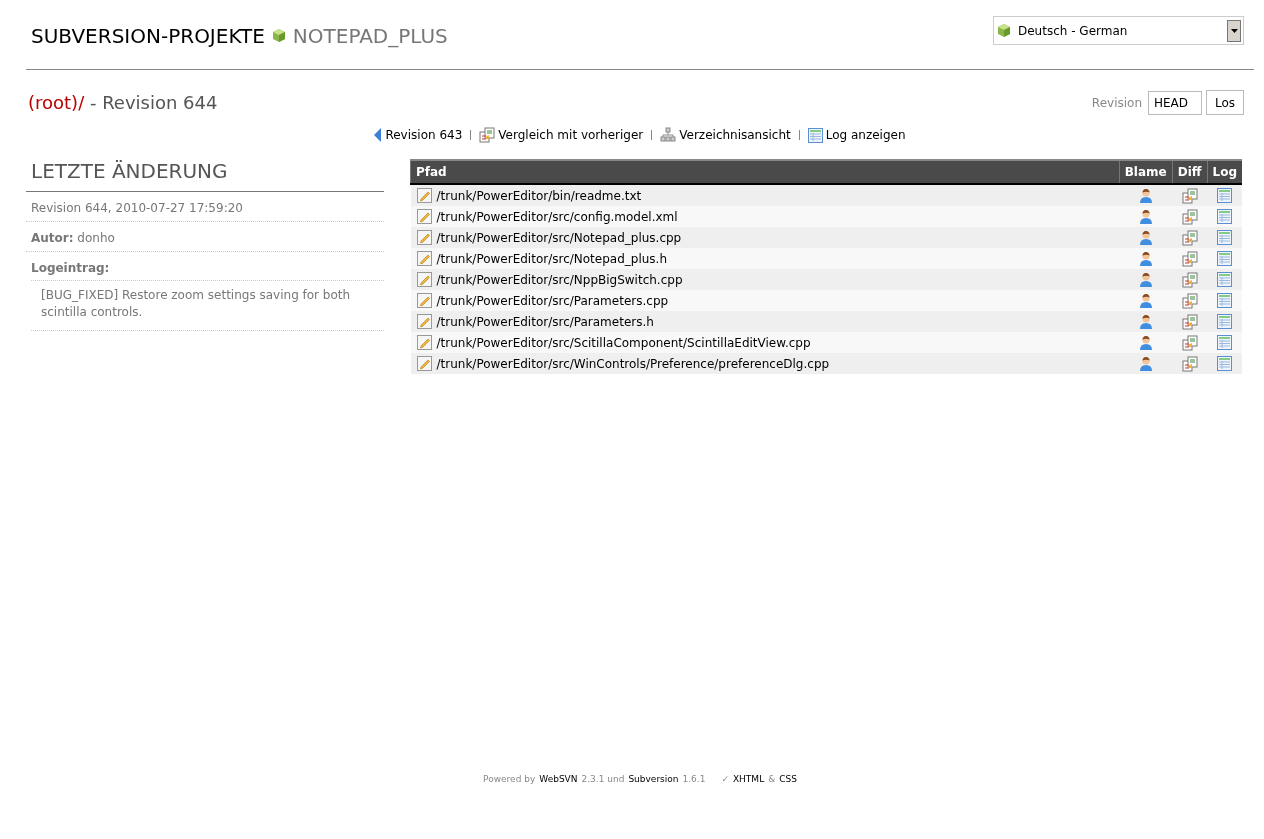 Image resolution: width=1264 pixels, height=839 pixels. I want to click on dropdown-button, so click(1234, 30).